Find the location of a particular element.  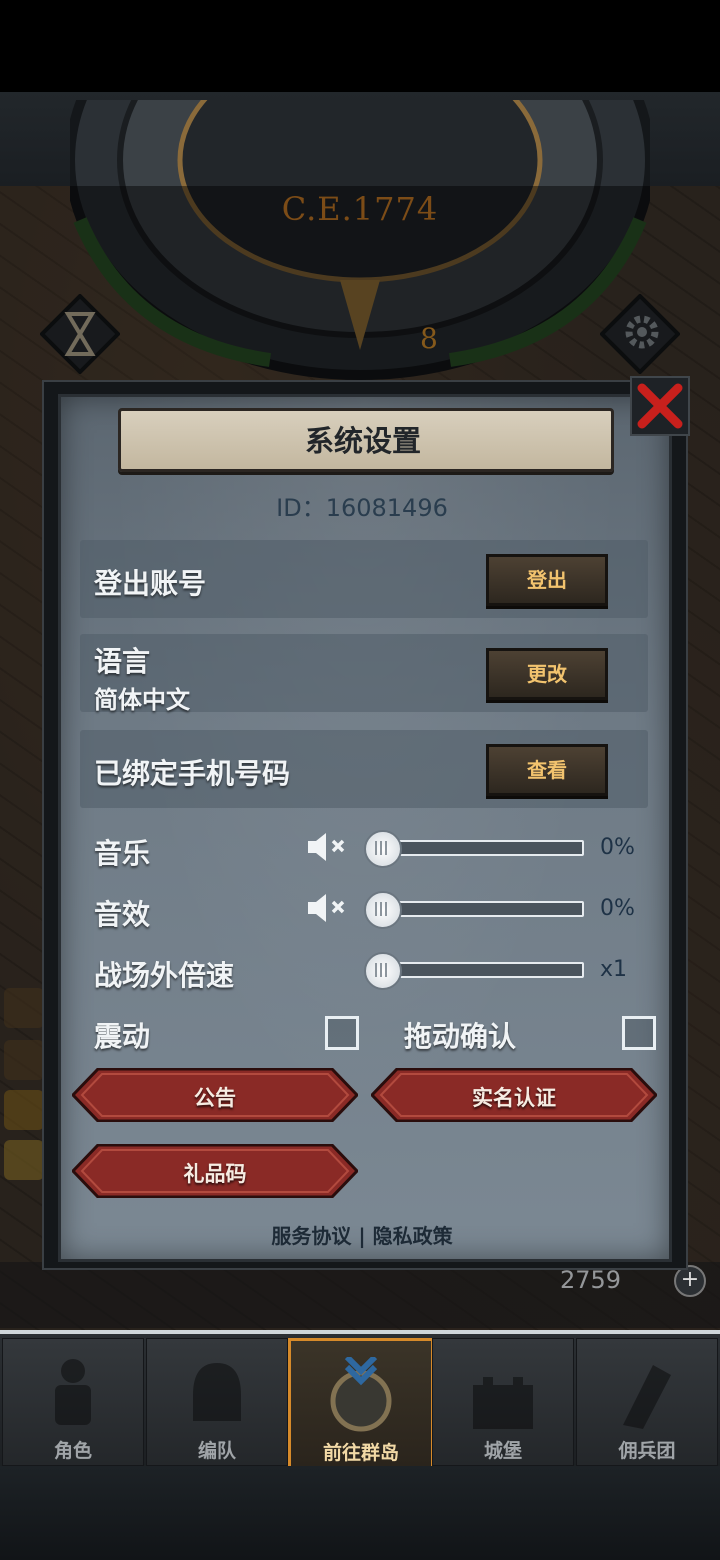

music-value: 0% is located at coordinates (617, 847).